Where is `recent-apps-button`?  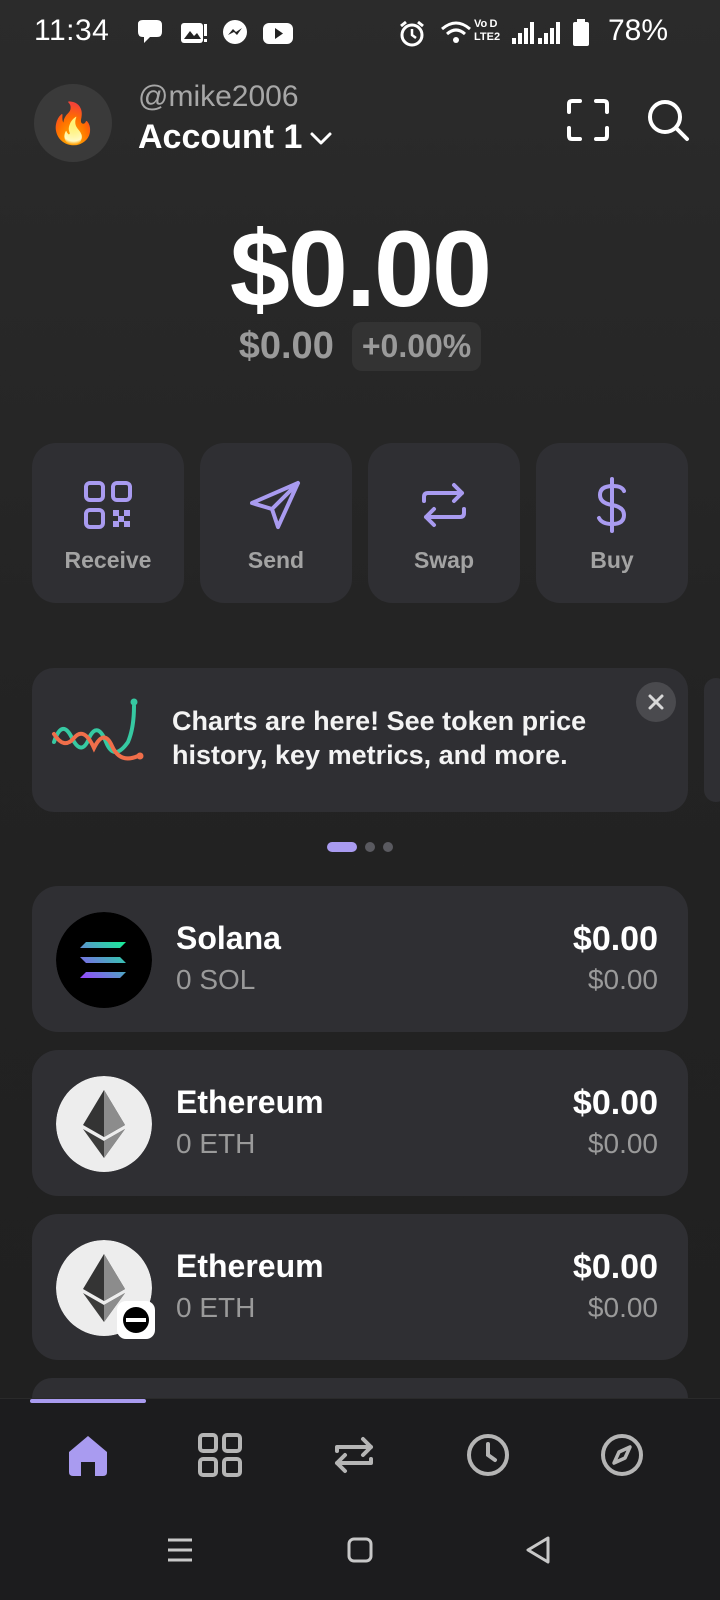
recent-apps-button is located at coordinates (180, 1550).